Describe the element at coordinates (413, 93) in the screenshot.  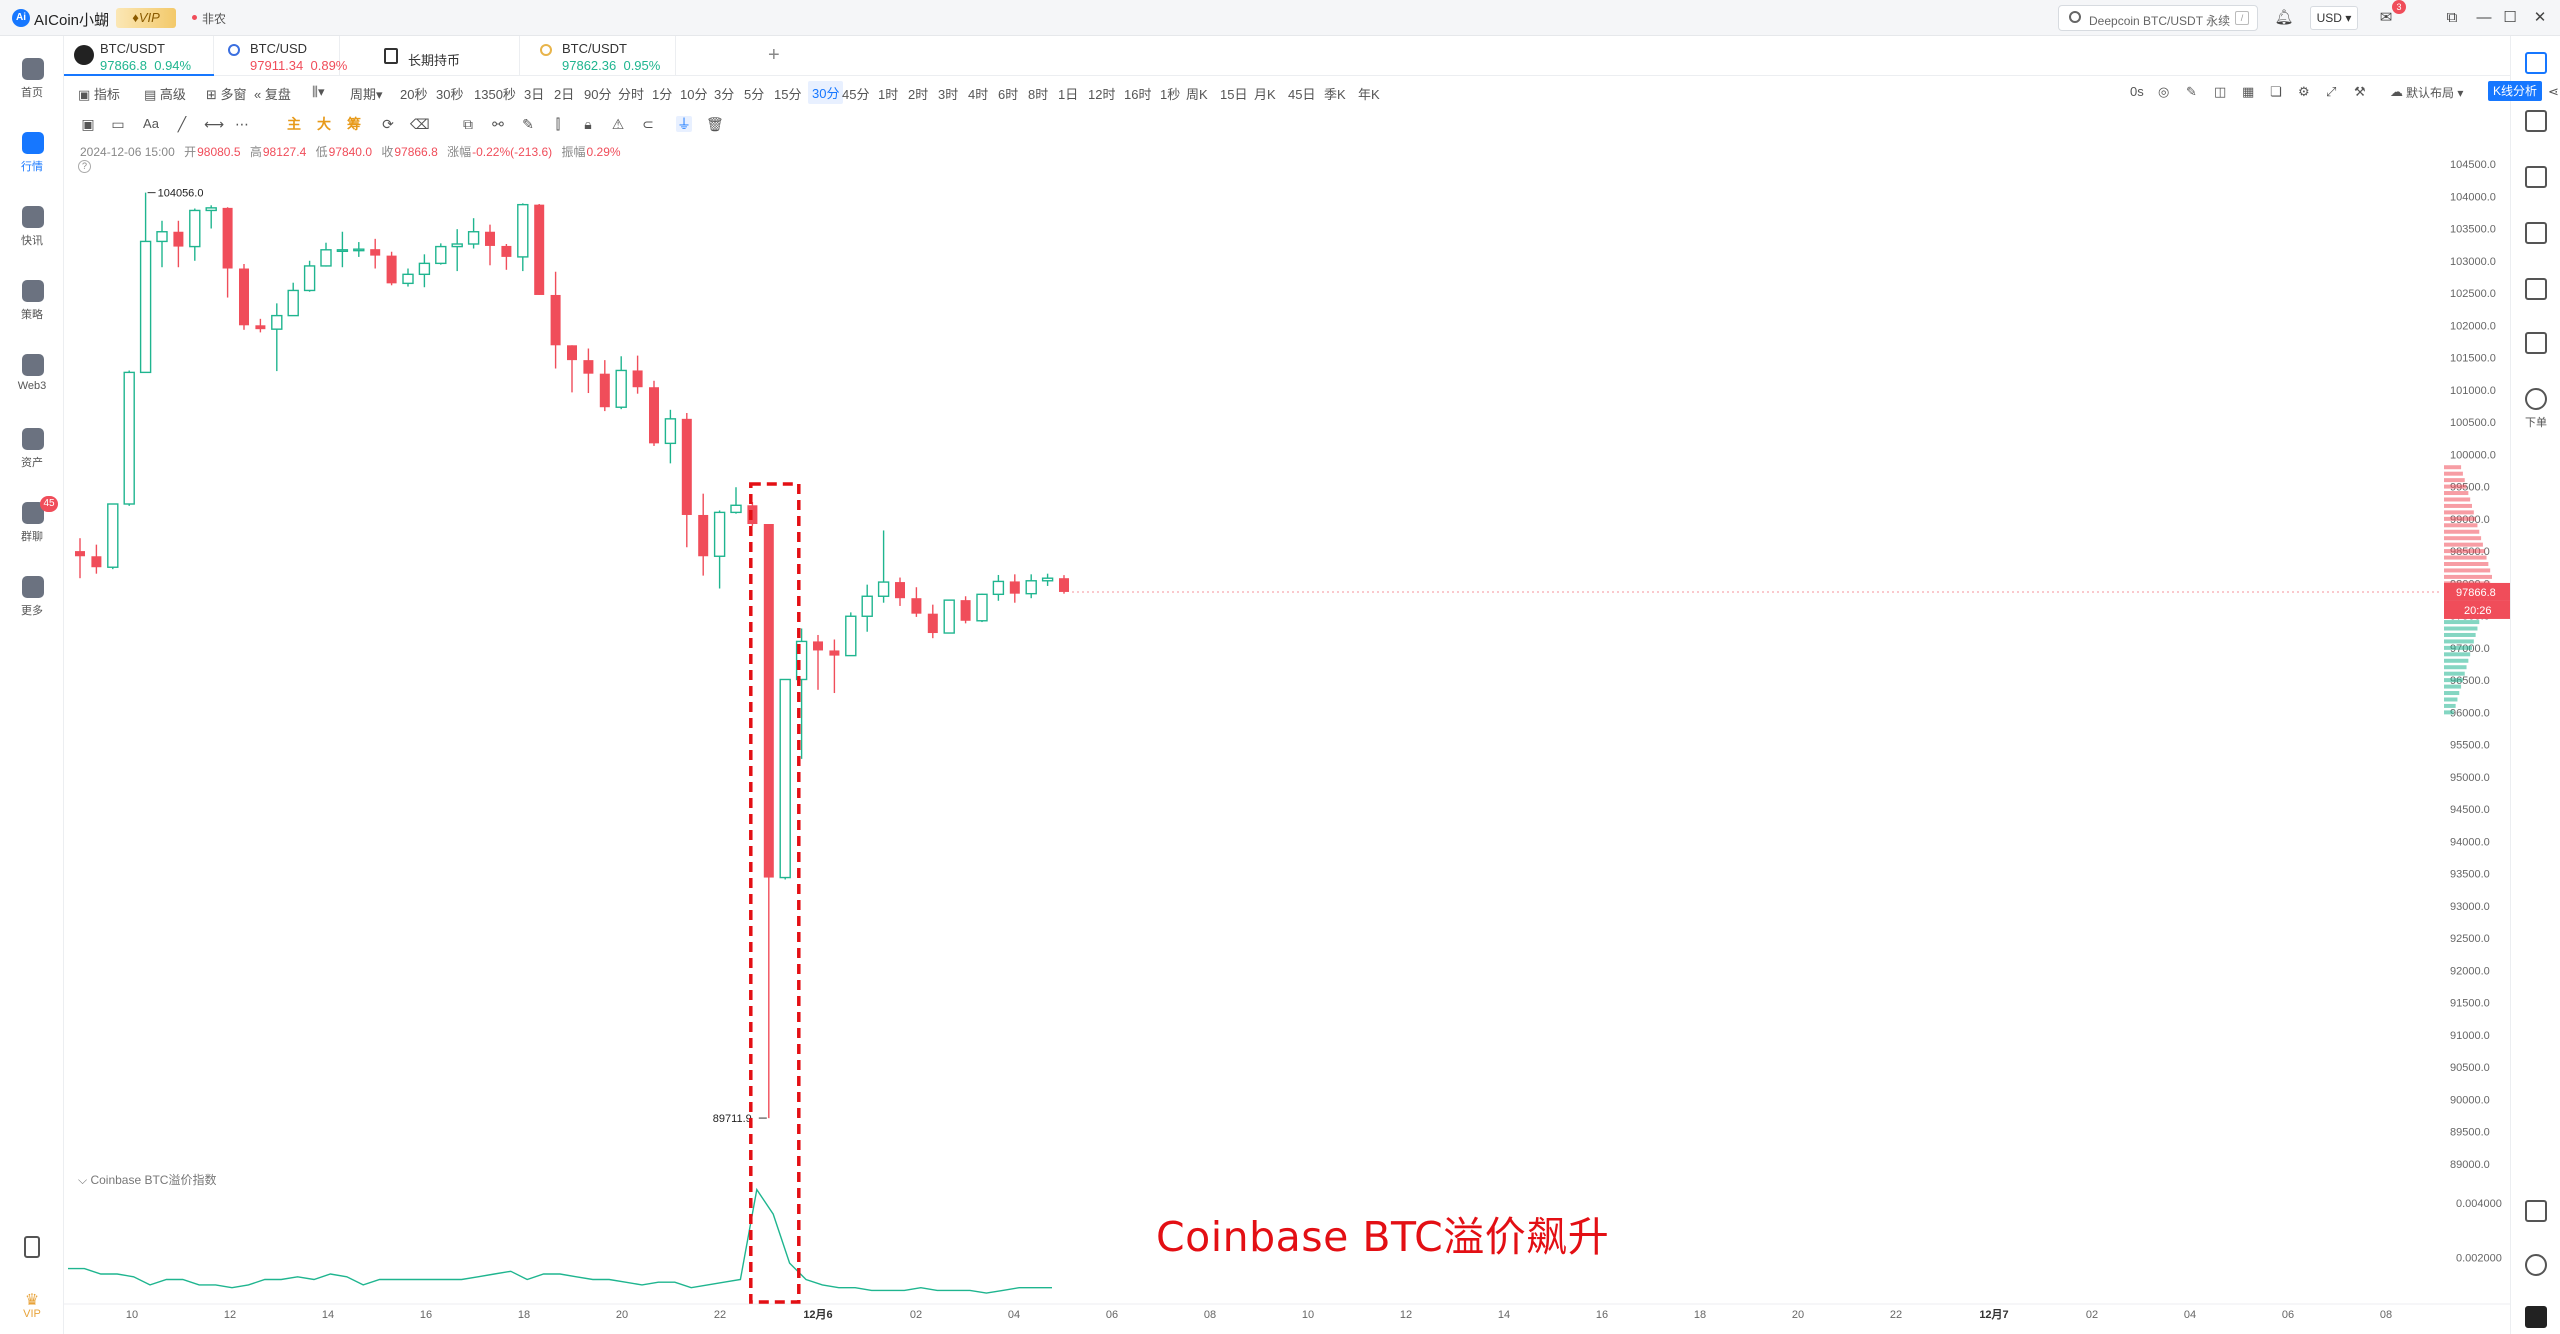
I see `period-option: 20秒` at that location.